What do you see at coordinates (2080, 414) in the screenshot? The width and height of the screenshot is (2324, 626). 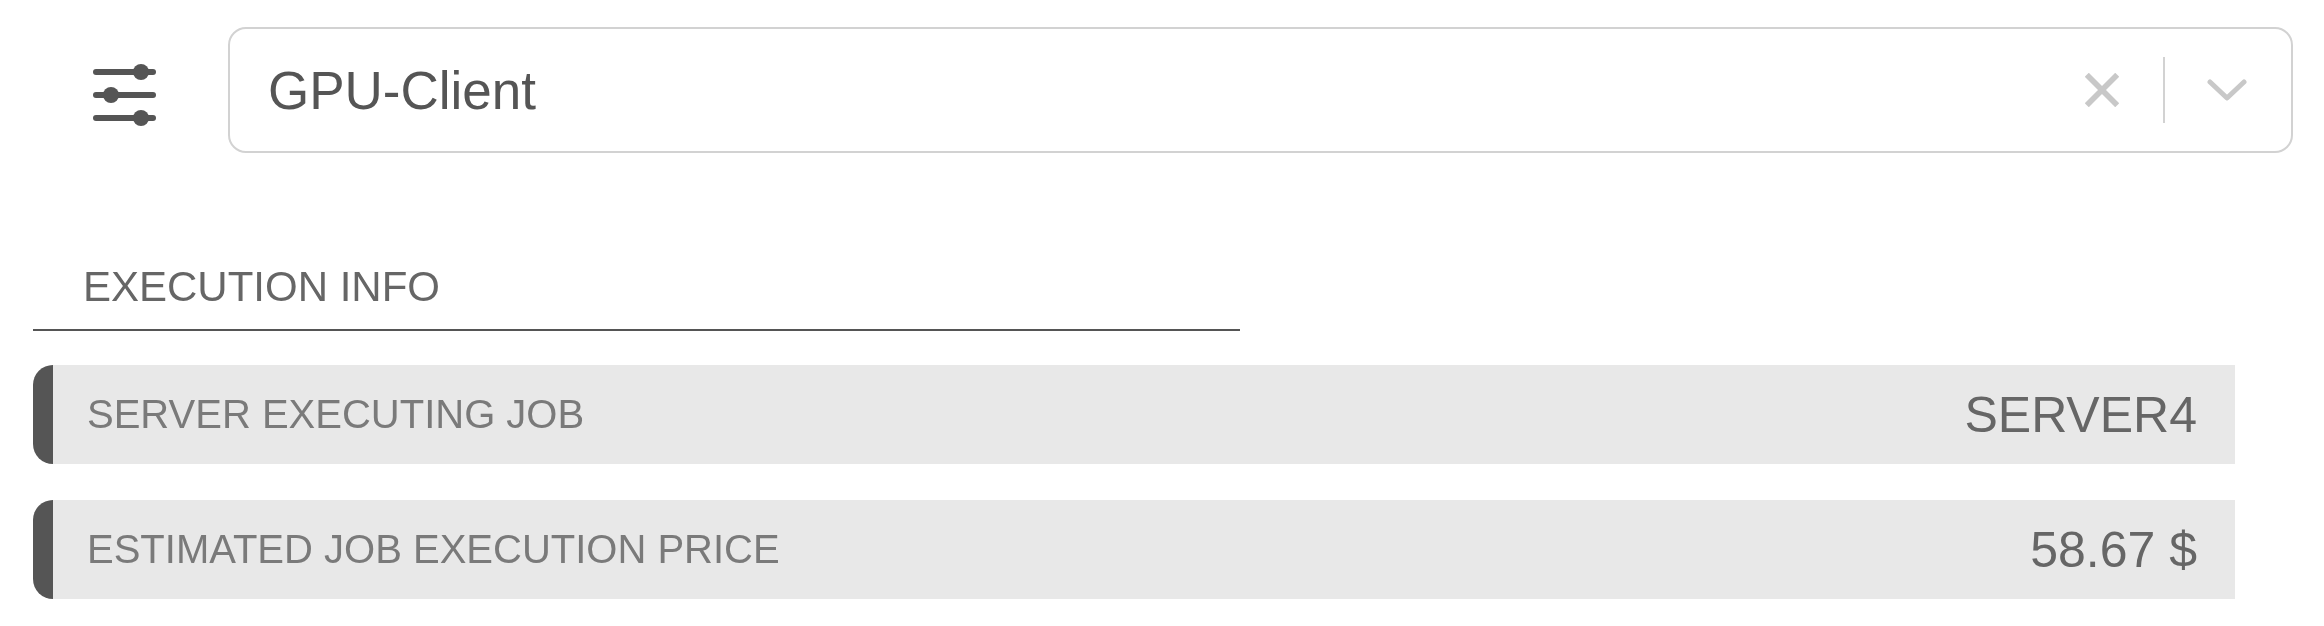 I see `info-value: SERVER4` at bounding box center [2080, 414].